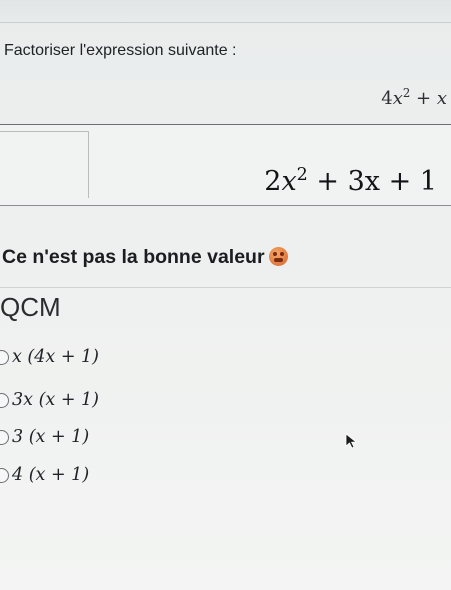  I want to click on qcm-option-label: 4 (x + 1), so click(51, 475).